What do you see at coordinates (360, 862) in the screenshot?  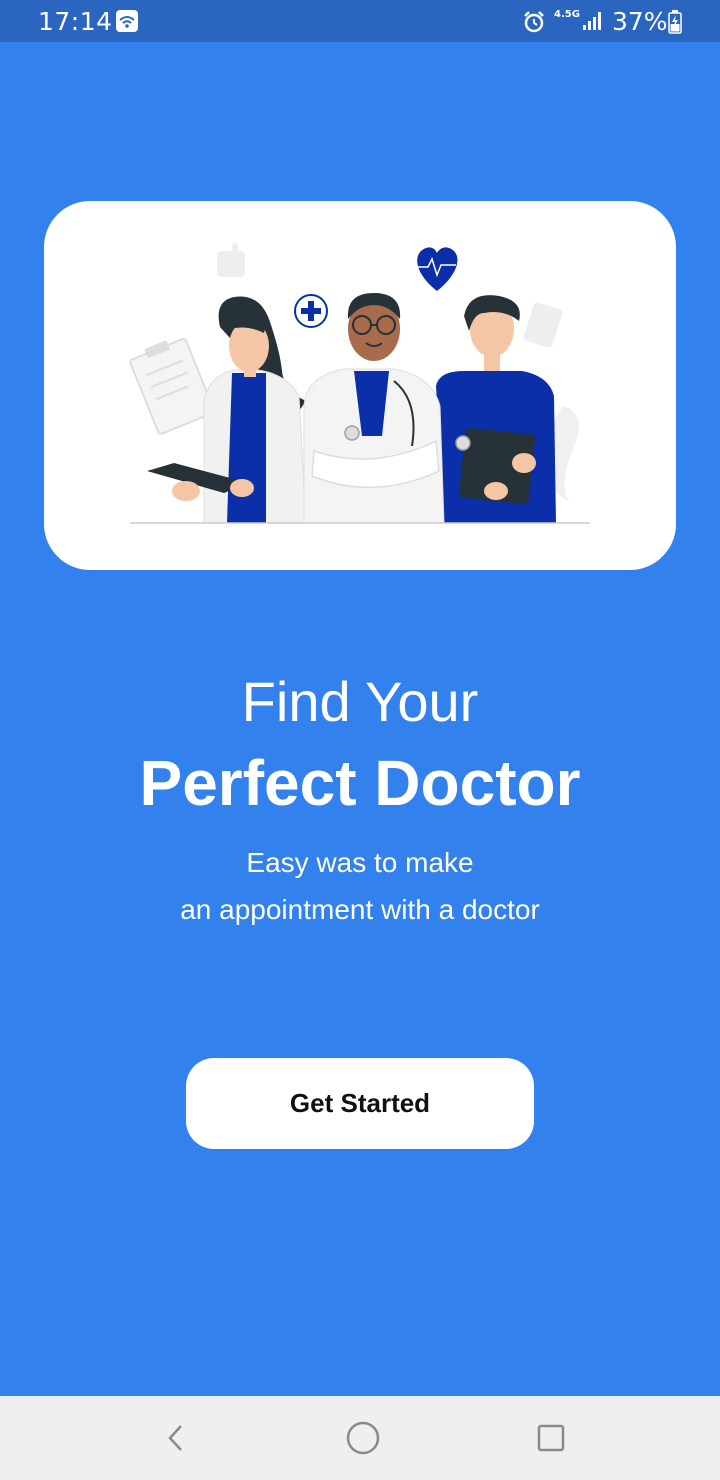 I see `subtitle-line1: Easy was to make` at bounding box center [360, 862].